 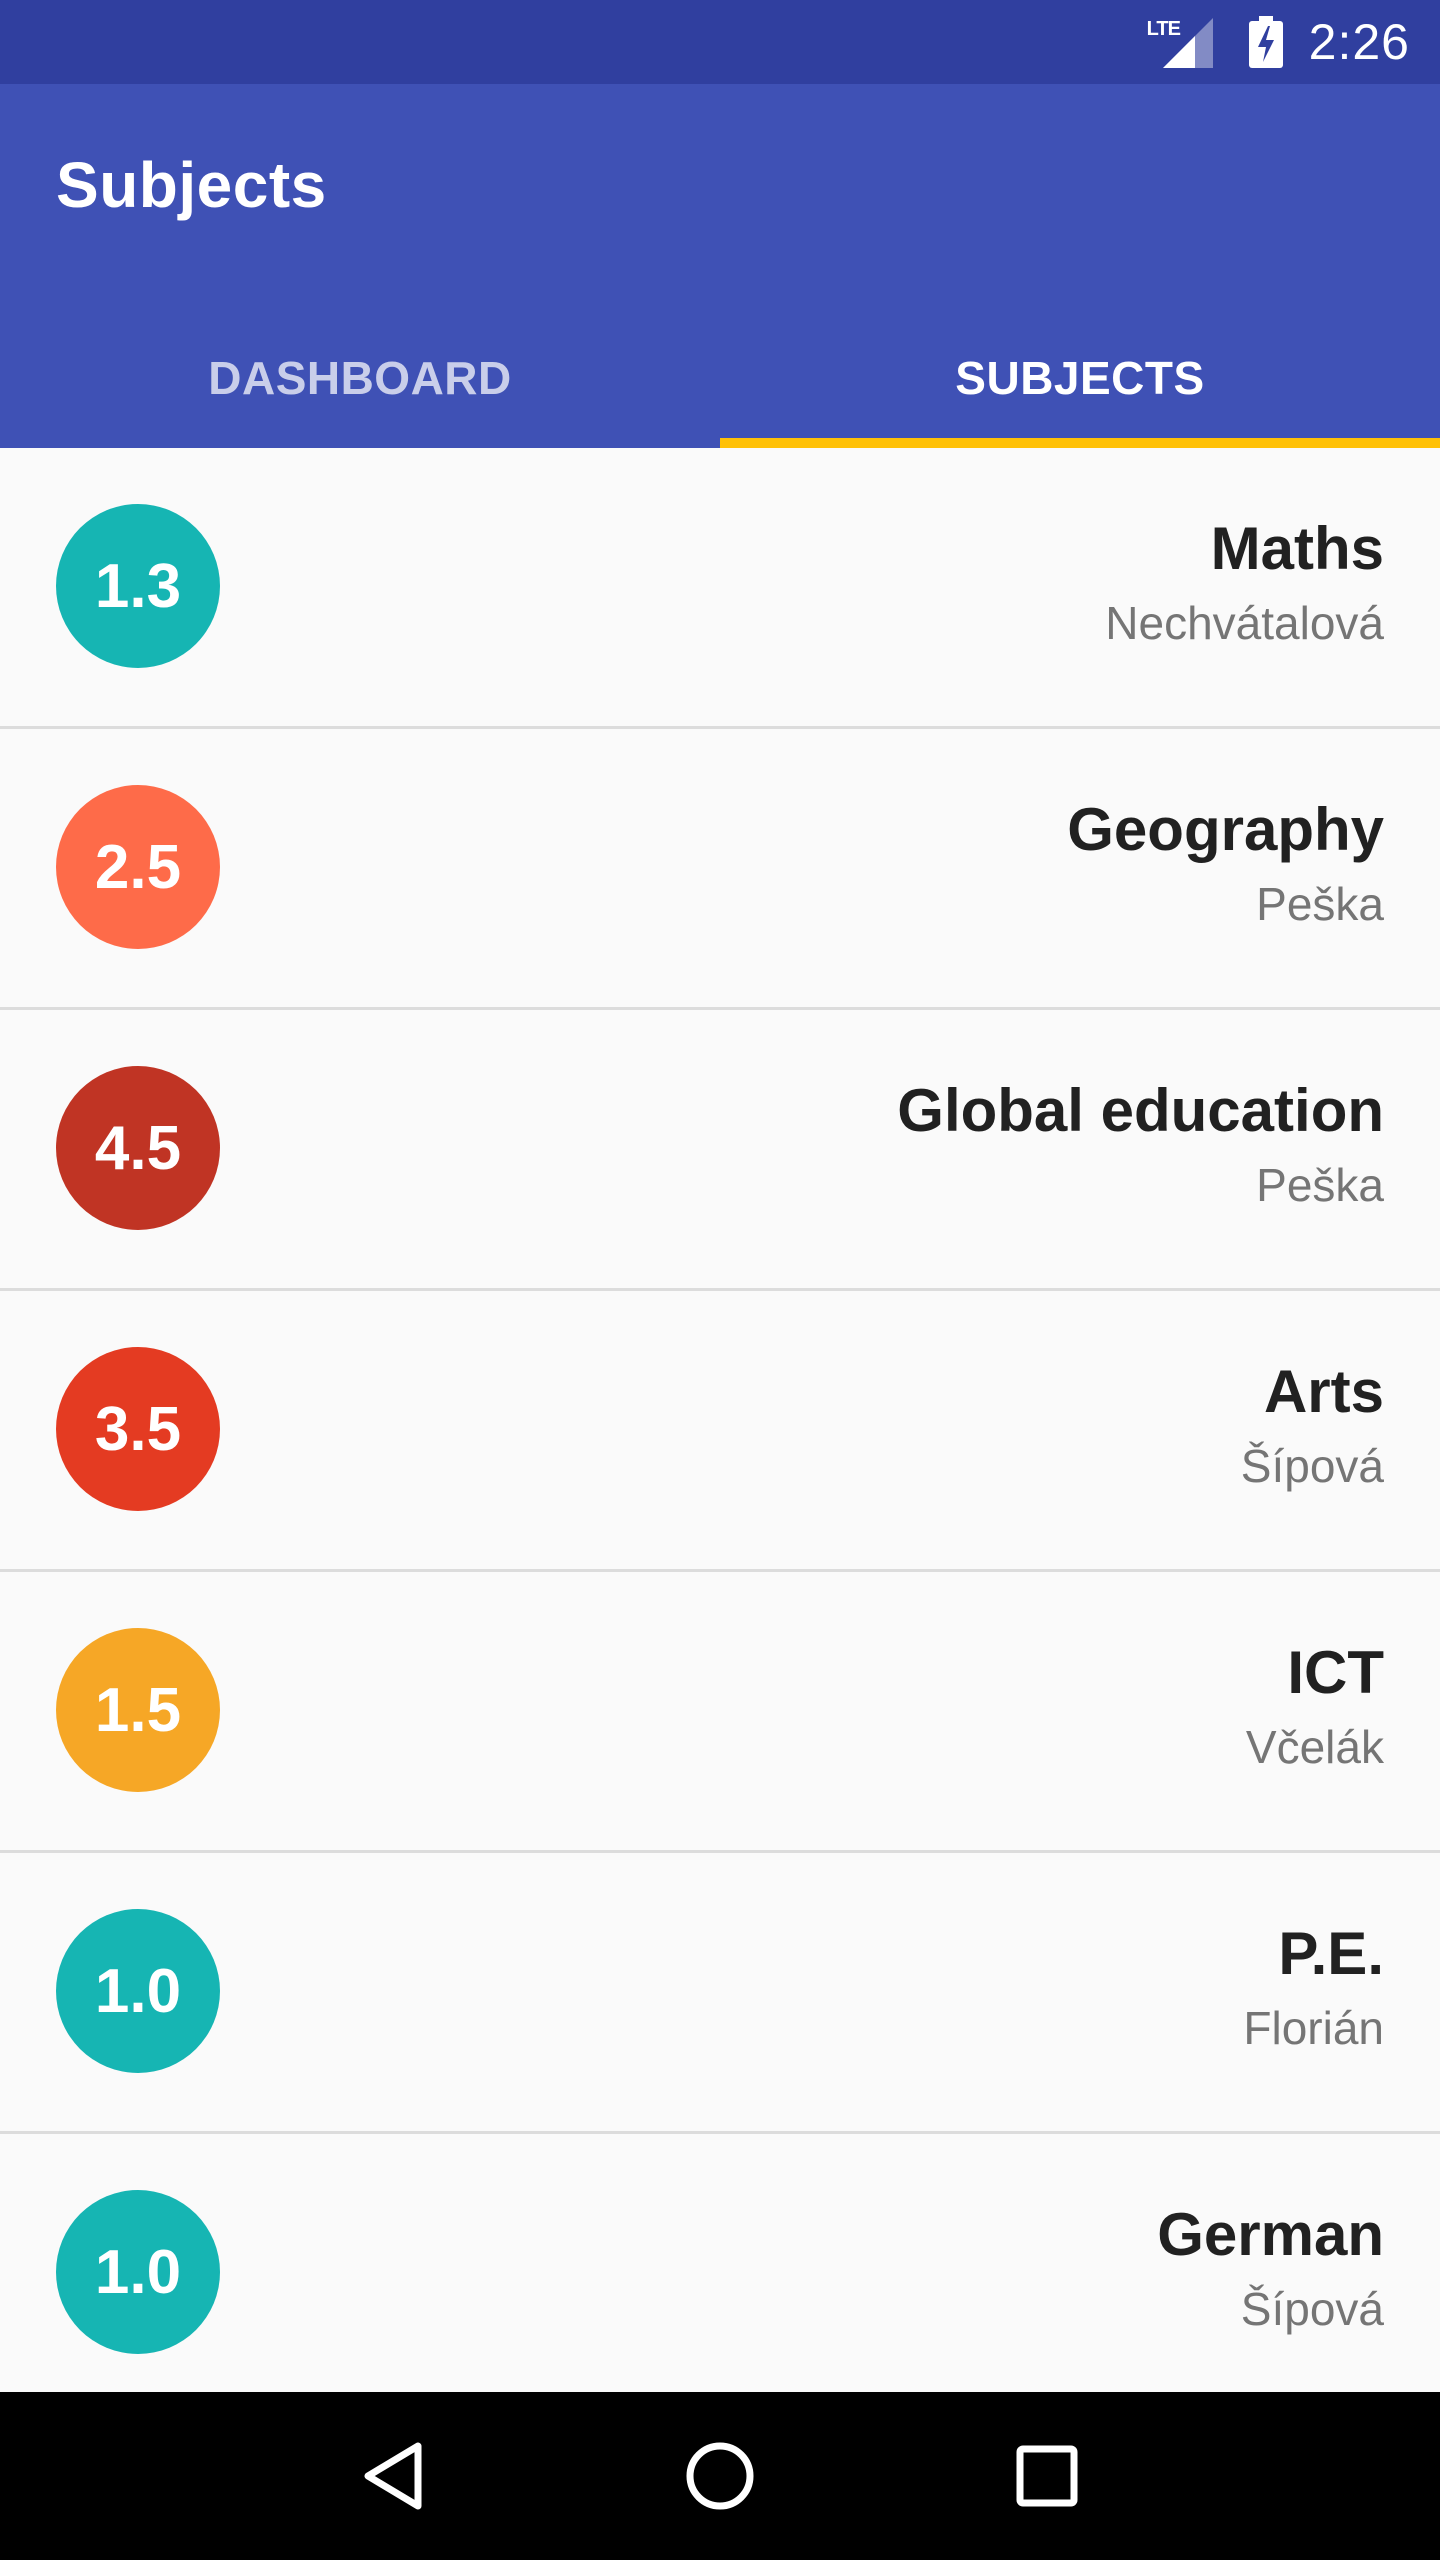 I want to click on subject-name: German, so click(x=1270, y=2234).